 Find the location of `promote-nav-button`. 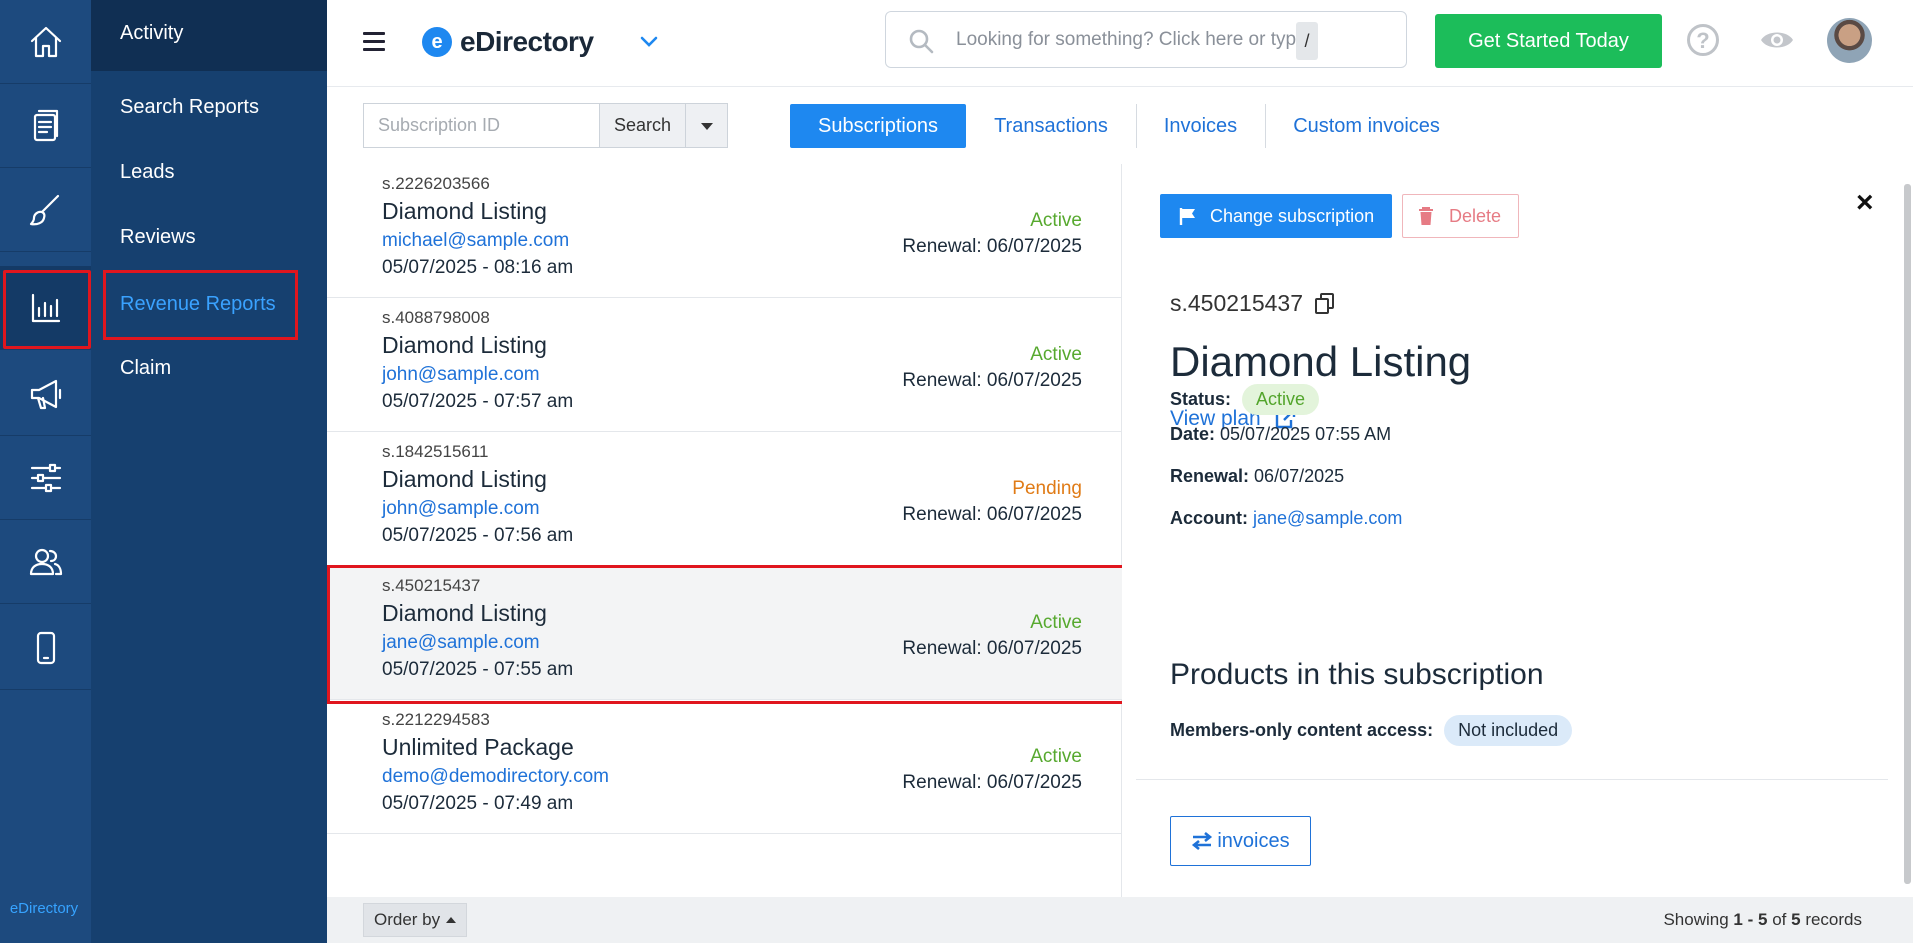

promote-nav-button is located at coordinates (45, 394).